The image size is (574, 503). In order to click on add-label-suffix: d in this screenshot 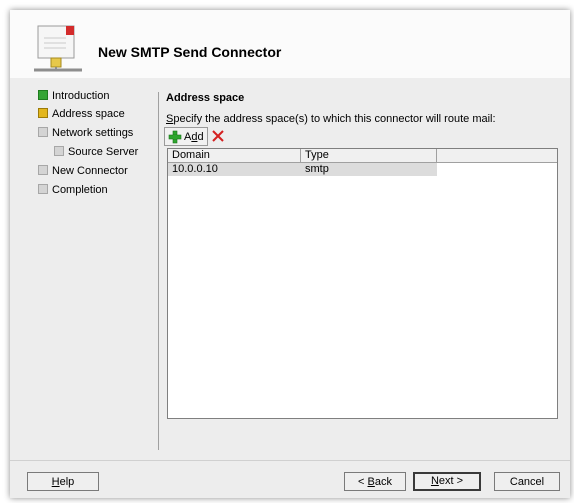, I will do `click(200, 136)`.